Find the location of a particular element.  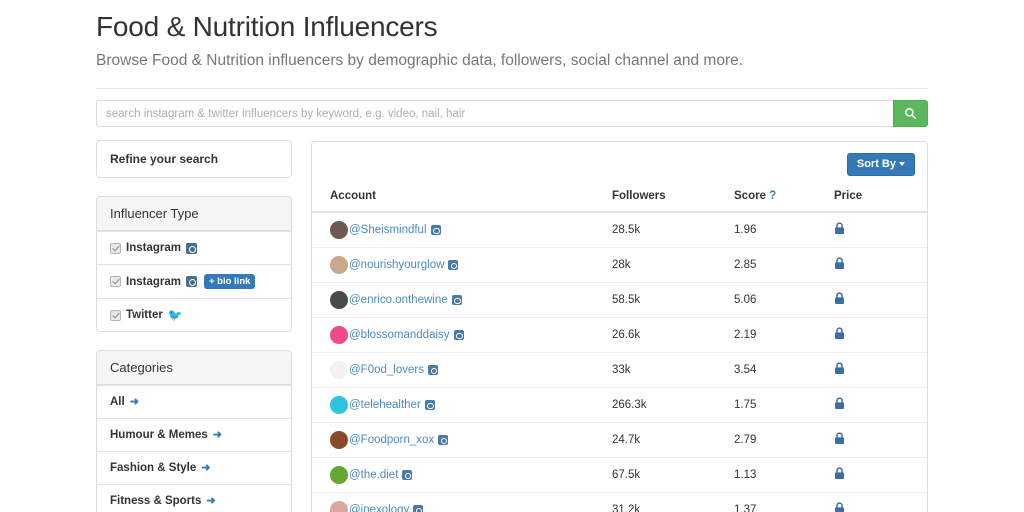

category-item-humour-memes: Humour & Memes ➜ is located at coordinates (194, 434).